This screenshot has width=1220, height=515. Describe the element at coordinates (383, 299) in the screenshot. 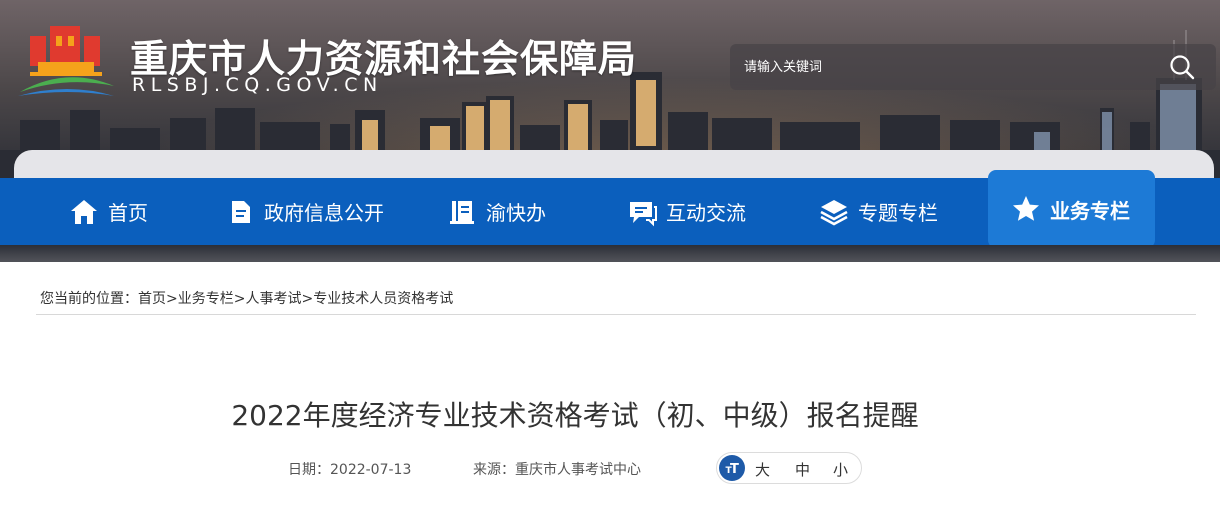

I see `breadcrumb-link-qualification-exam: 专业技术人员资格考试` at that location.